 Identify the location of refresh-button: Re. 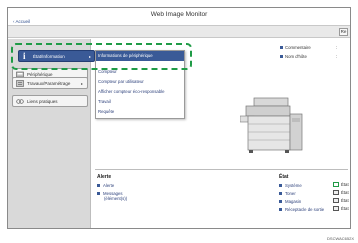
(343, 32).